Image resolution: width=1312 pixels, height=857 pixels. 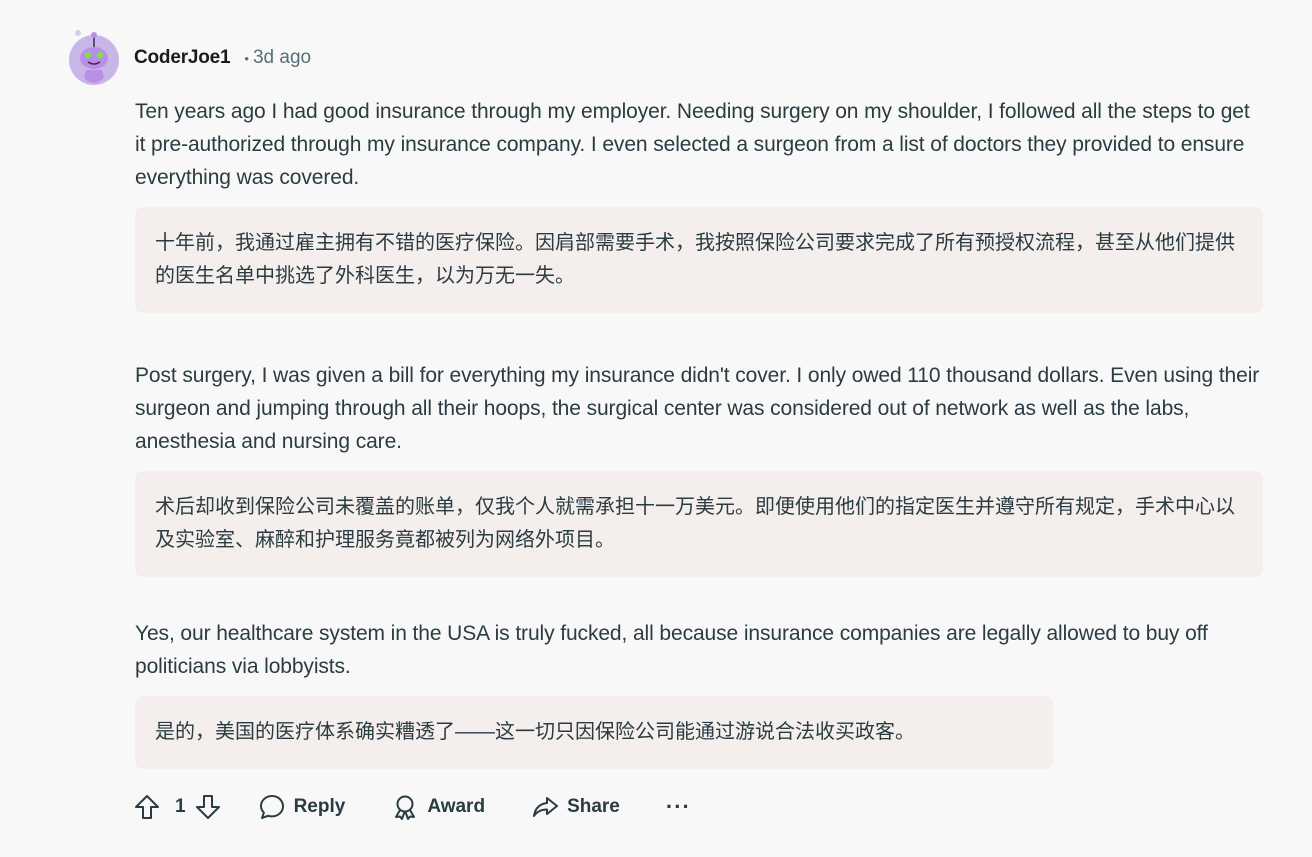 I want to click on arrow-up-outline-icon, so click(x=147, y=807).